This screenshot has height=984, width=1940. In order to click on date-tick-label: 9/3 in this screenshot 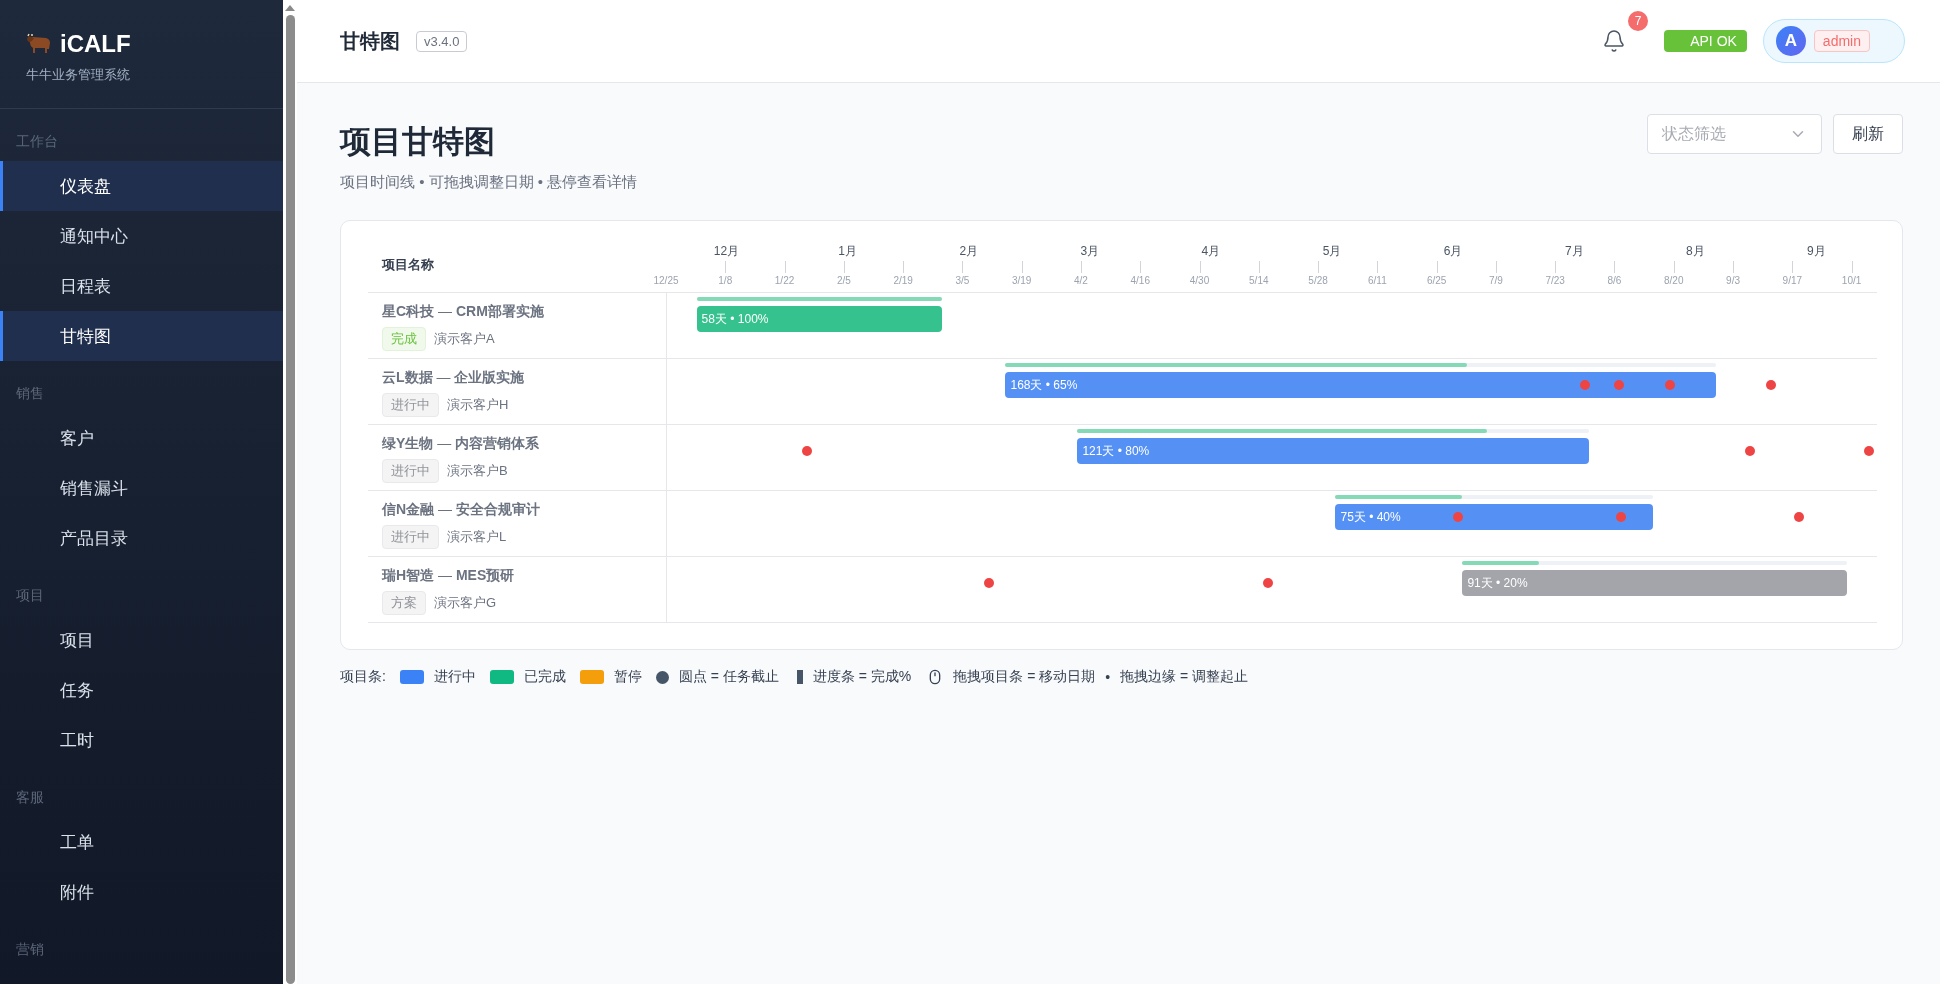, I will do `click(1733, 280)`.